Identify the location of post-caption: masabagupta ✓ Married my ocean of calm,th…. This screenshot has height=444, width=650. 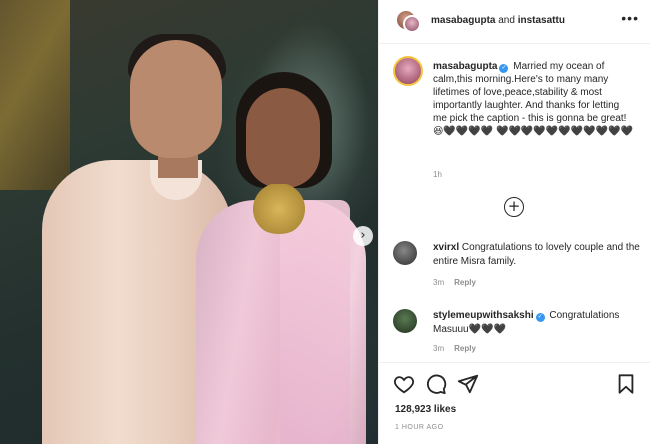
(533, 99).